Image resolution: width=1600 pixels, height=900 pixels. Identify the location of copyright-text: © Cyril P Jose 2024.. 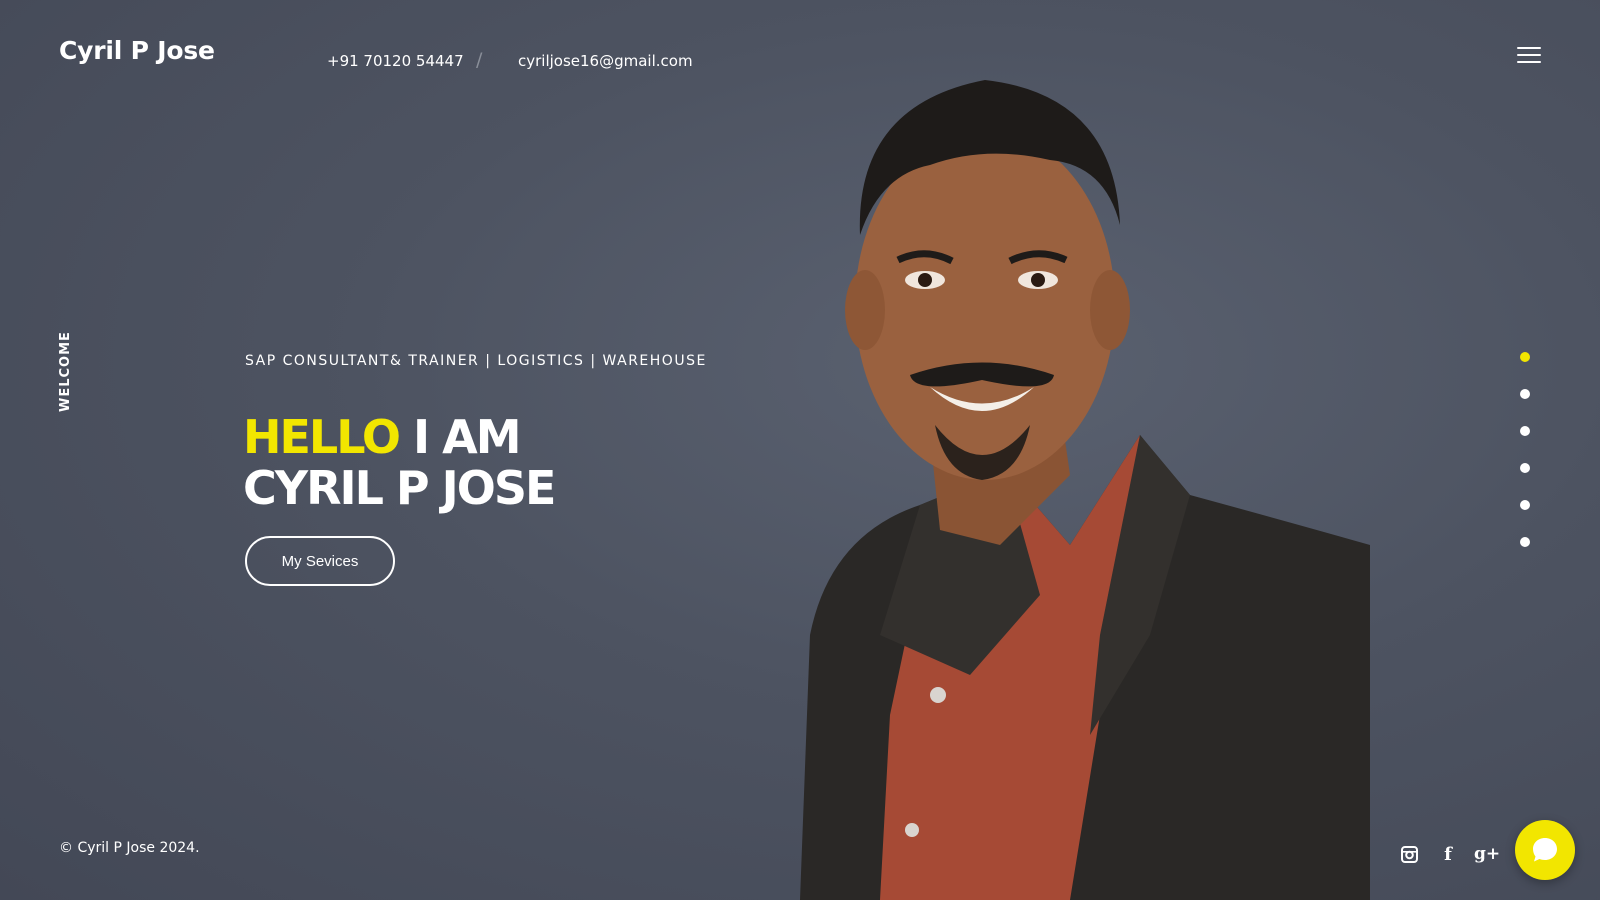
(129, 848).